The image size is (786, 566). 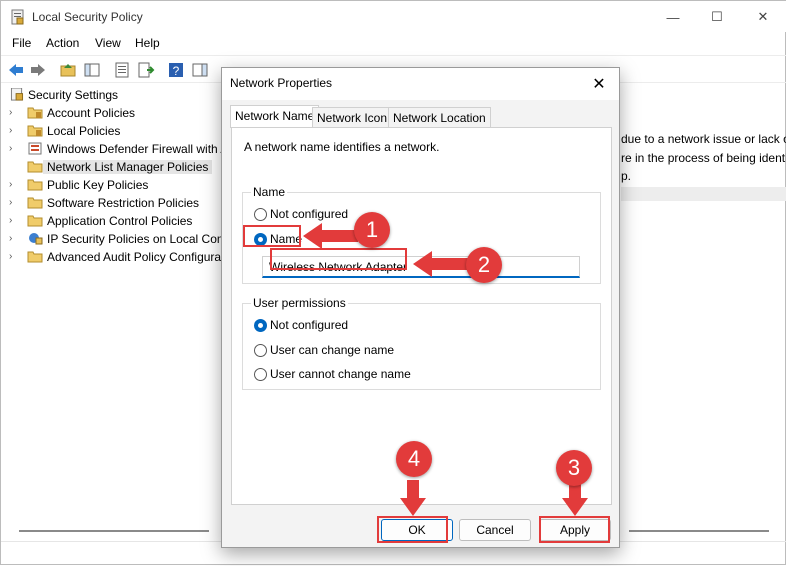 I want to click on radio-label: User can change name, so click(x=332, y=350).